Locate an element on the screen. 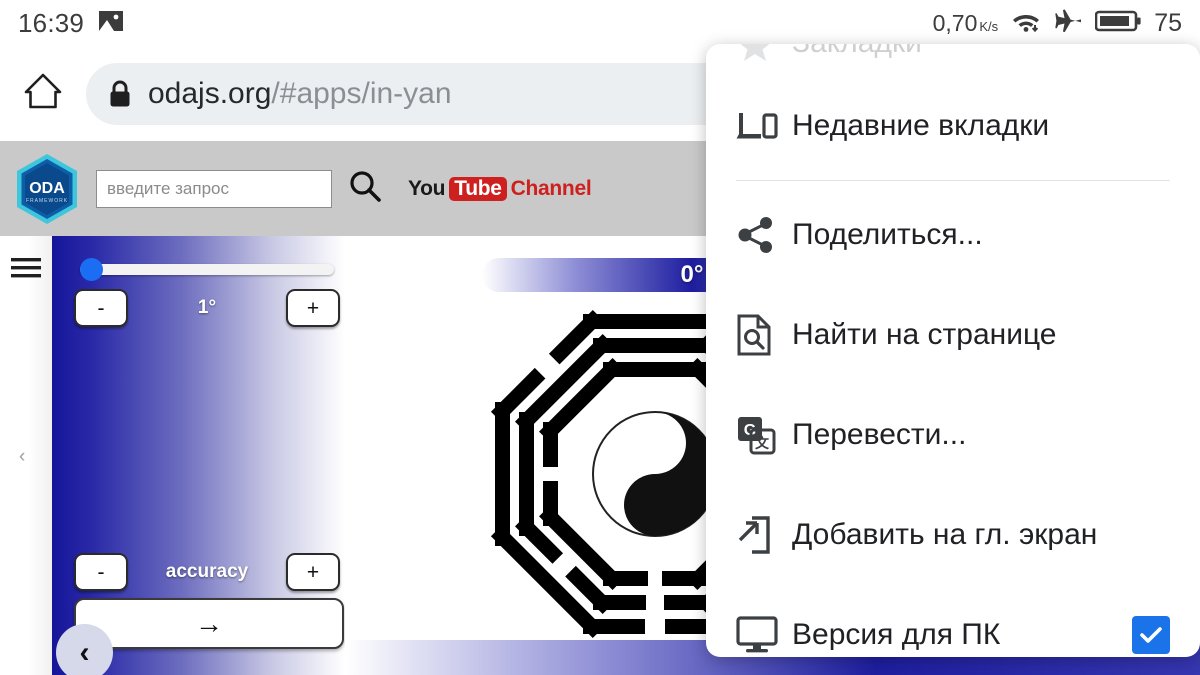 Image resolution: width=1200 pixels, height=675 pixels. svg-text: FRAMEWORK is located at coordinates (47, 201).